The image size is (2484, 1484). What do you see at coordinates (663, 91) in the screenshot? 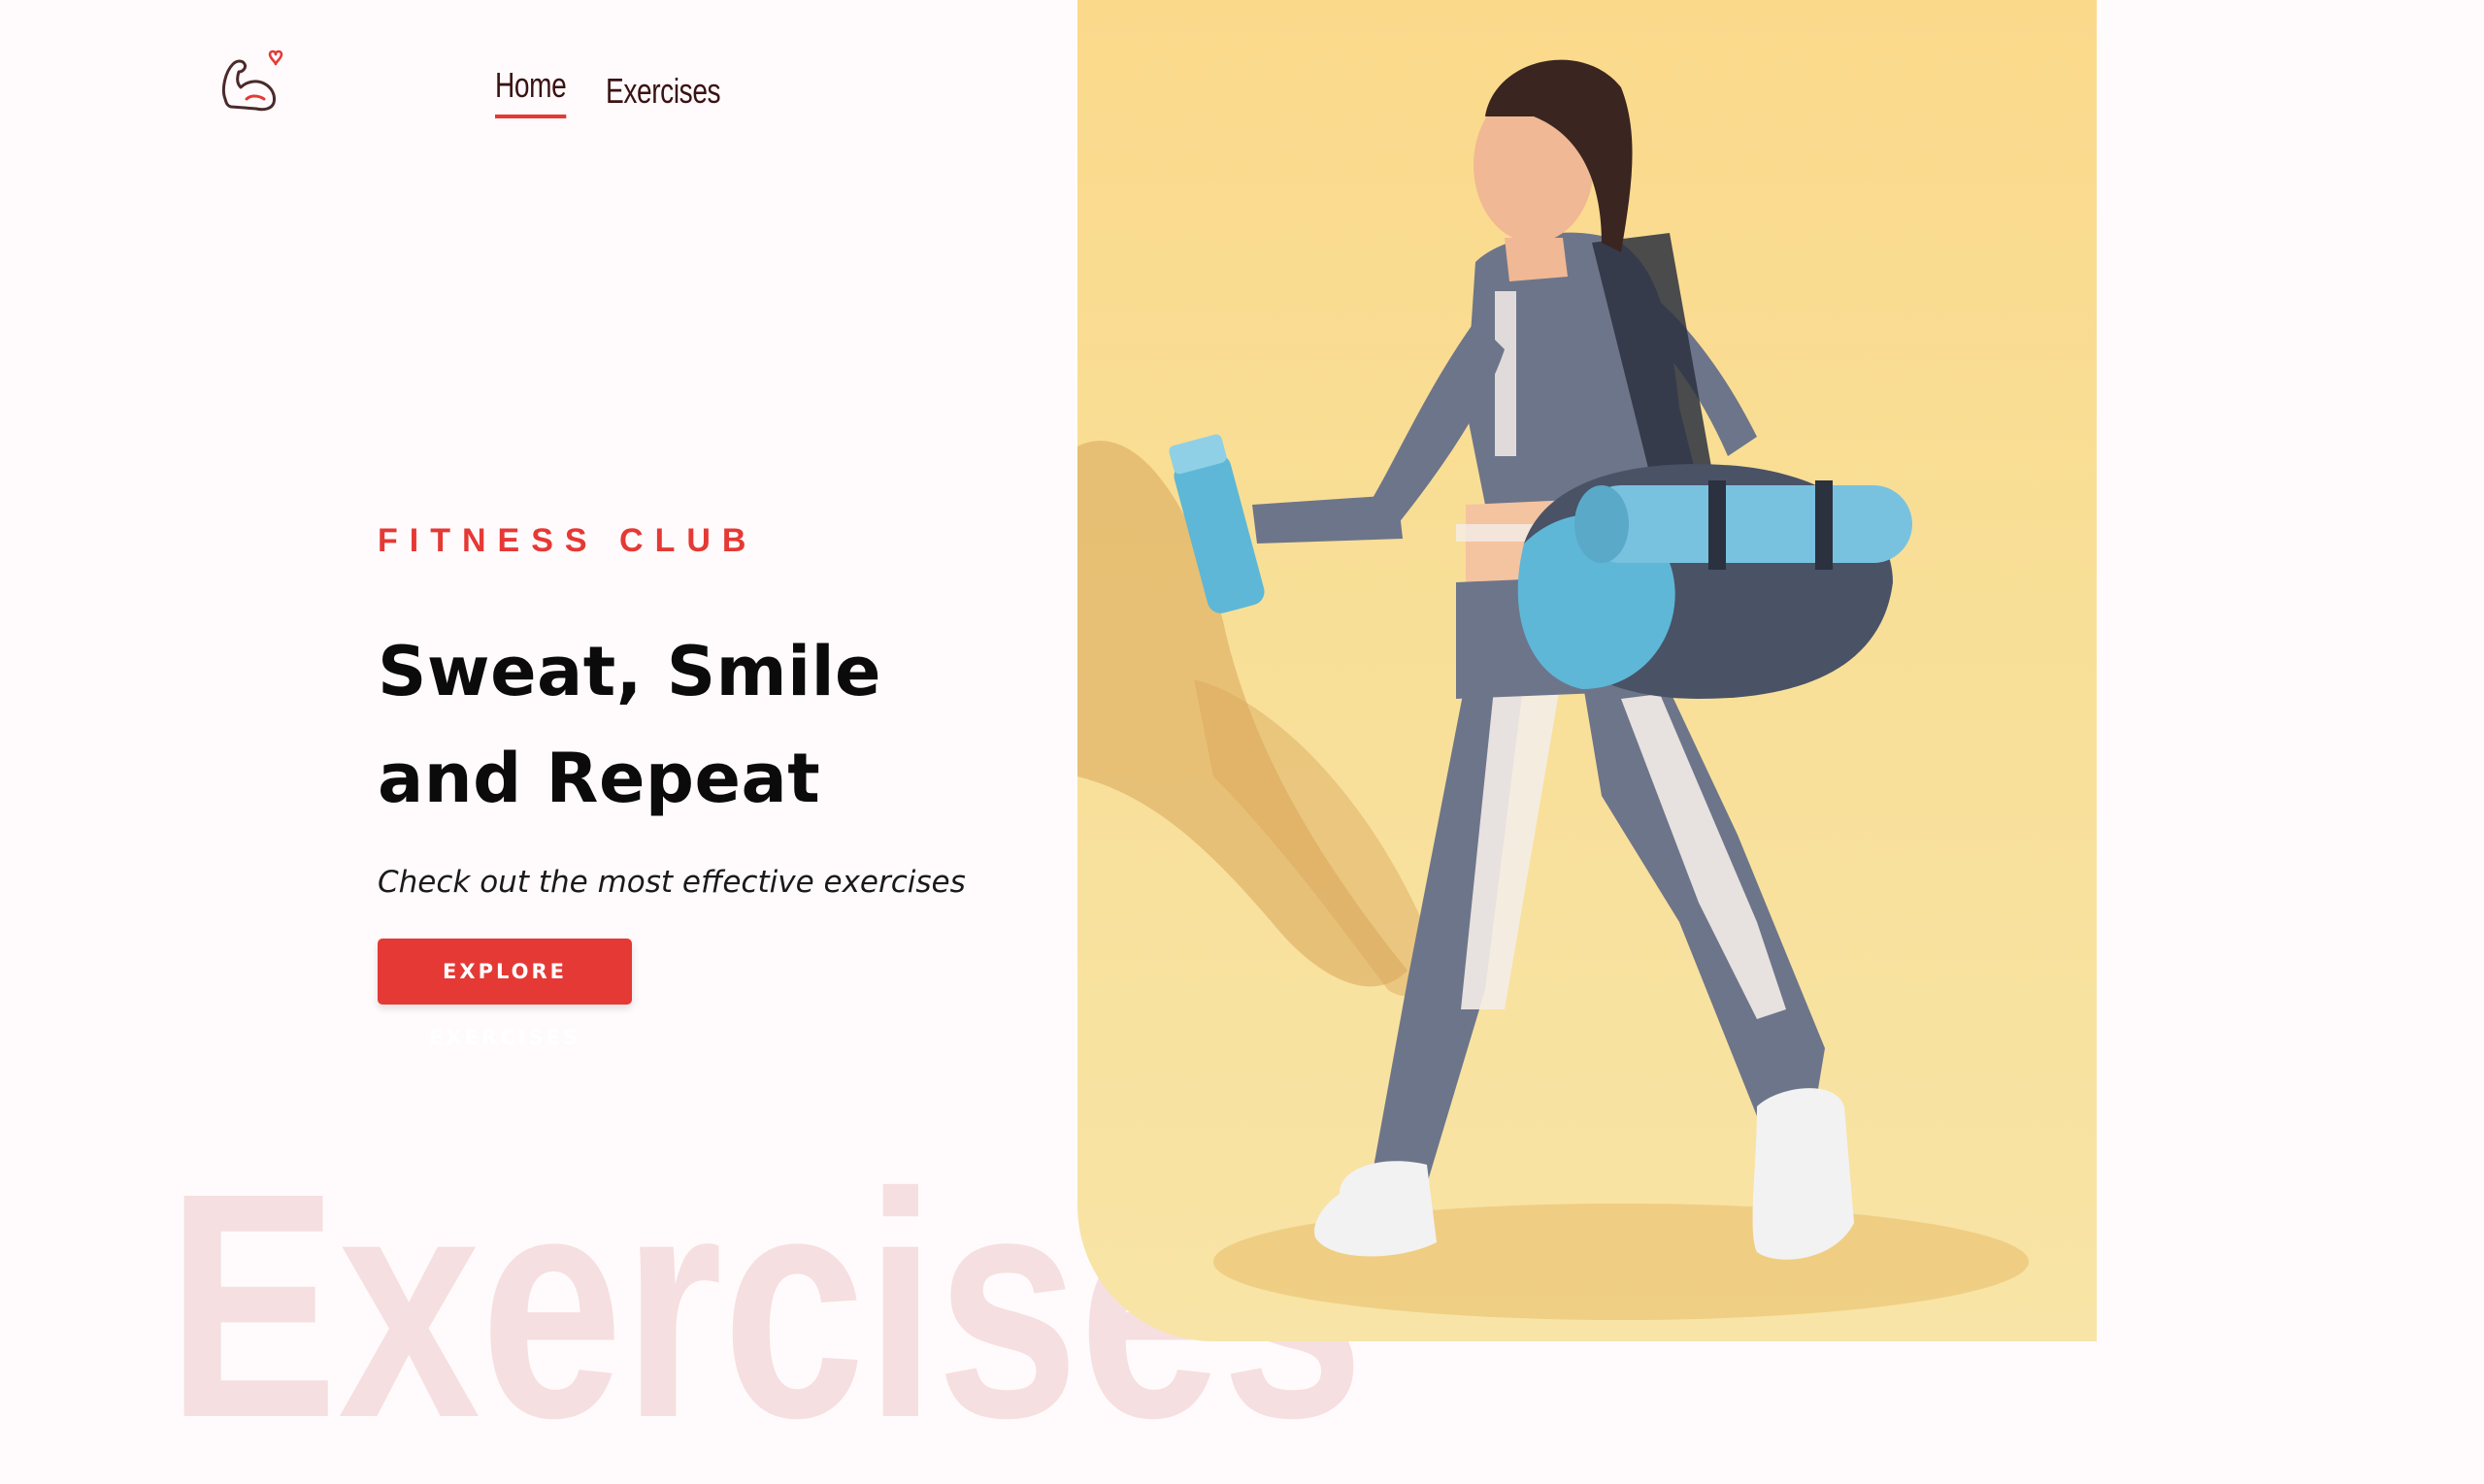
I see `nav-exercises-link: Exercises` at bounding box center [663, 91].